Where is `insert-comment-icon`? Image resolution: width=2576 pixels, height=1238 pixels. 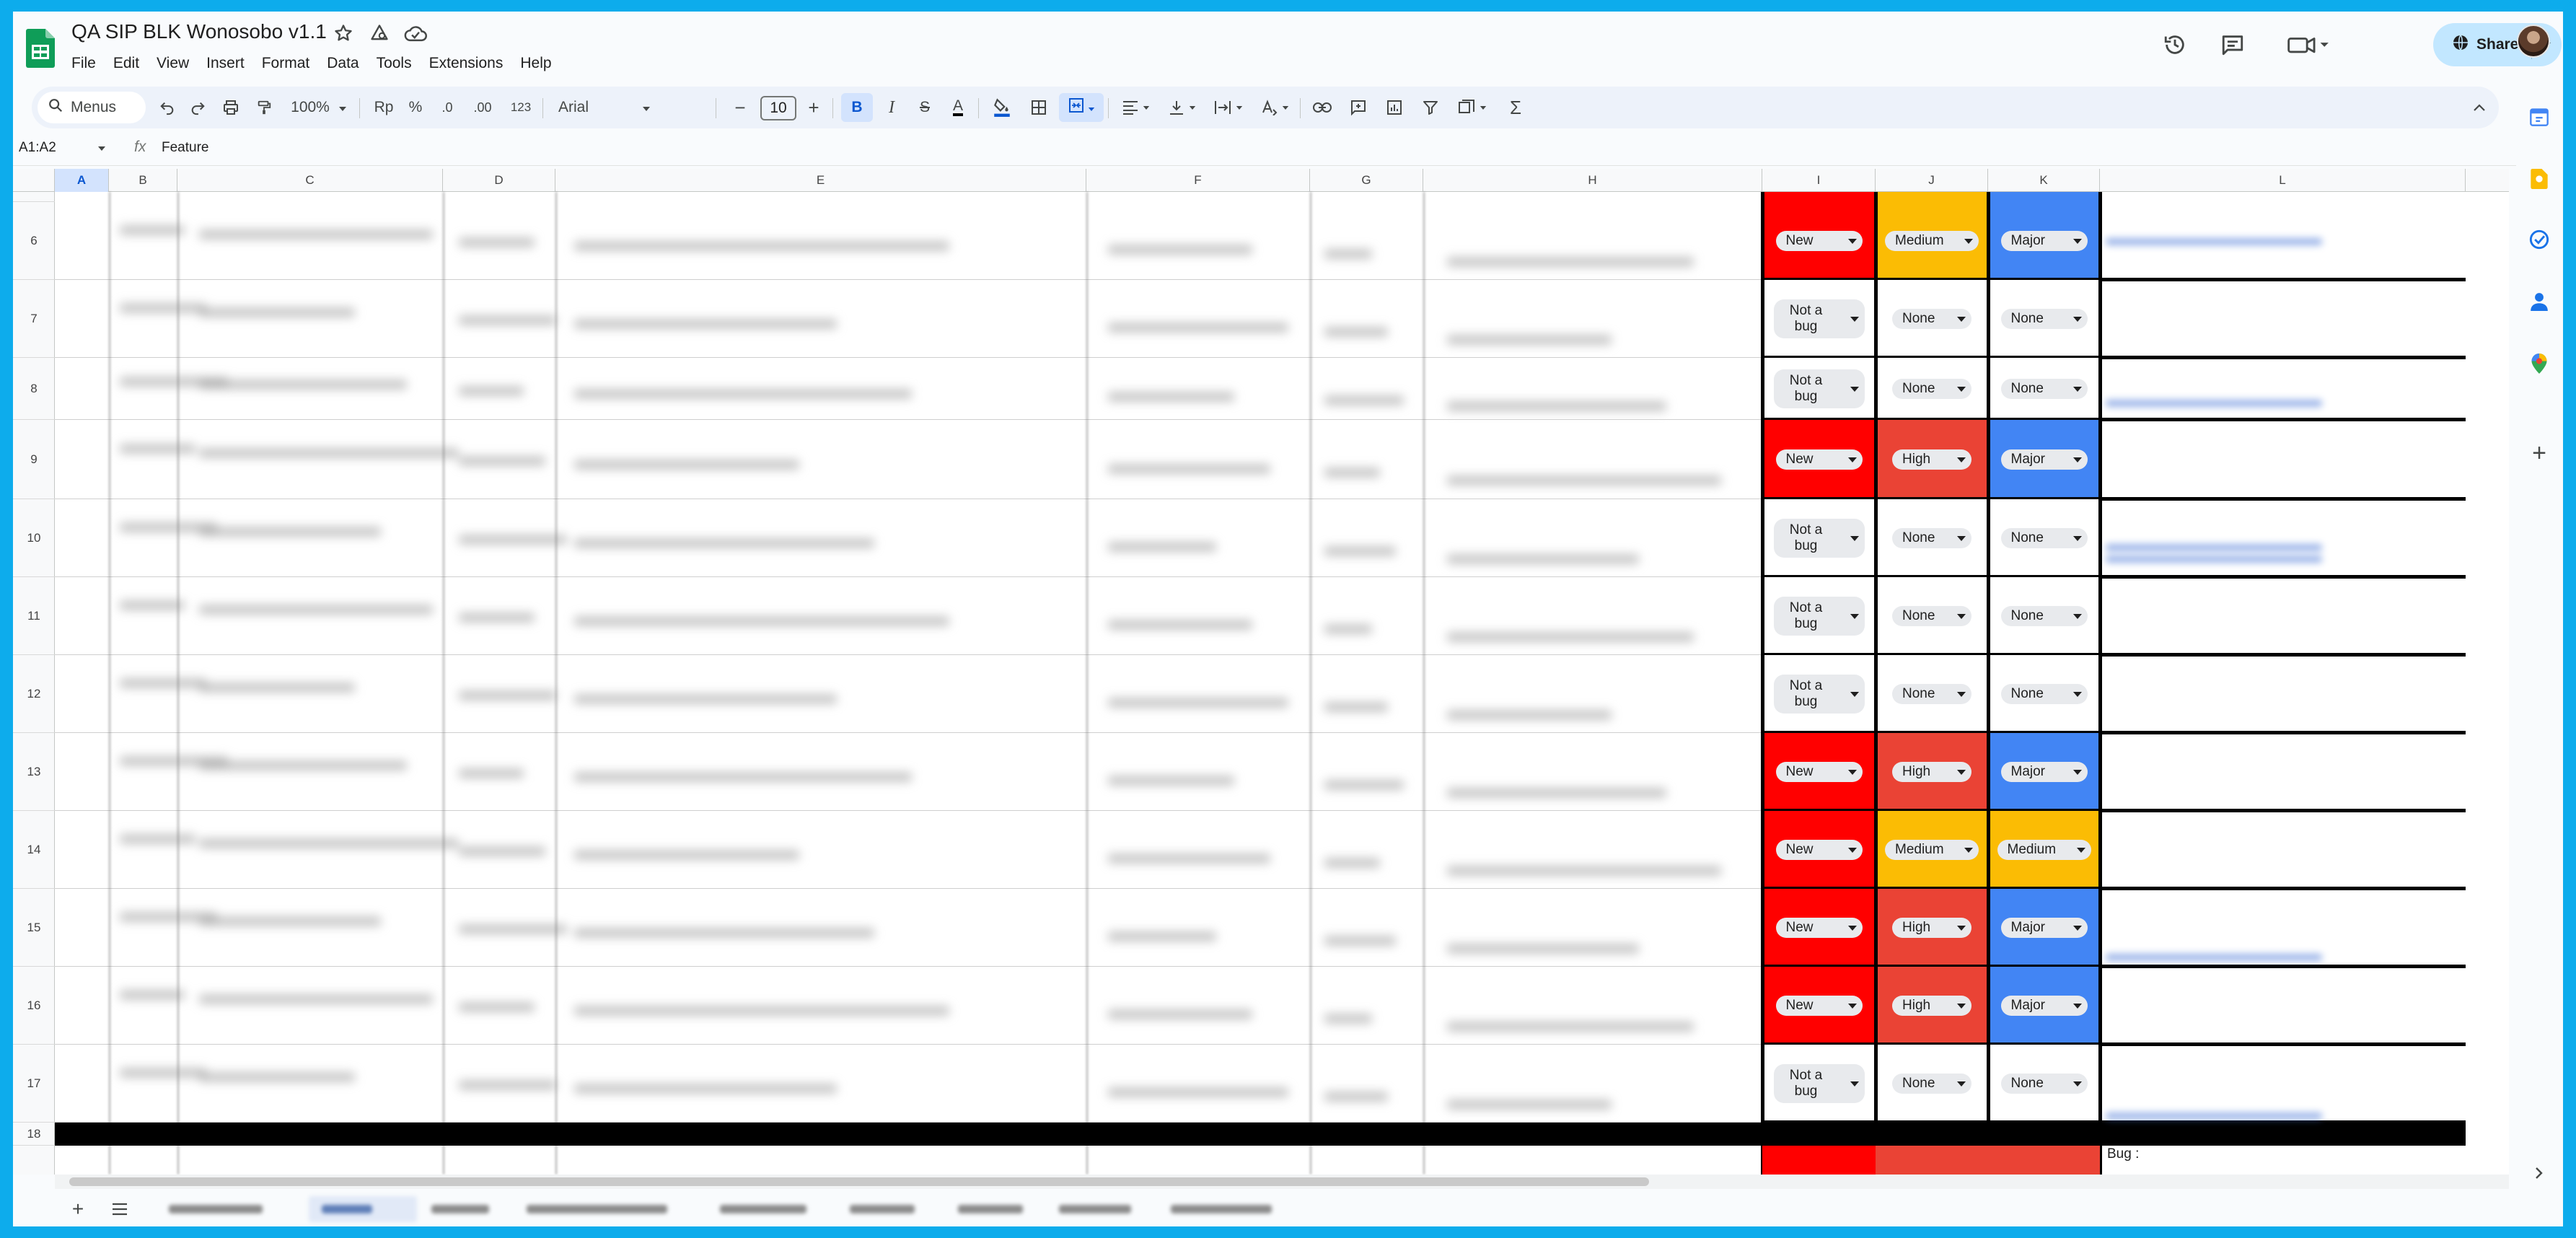 insert-comment-icon is located at coordinates (1358, 107).